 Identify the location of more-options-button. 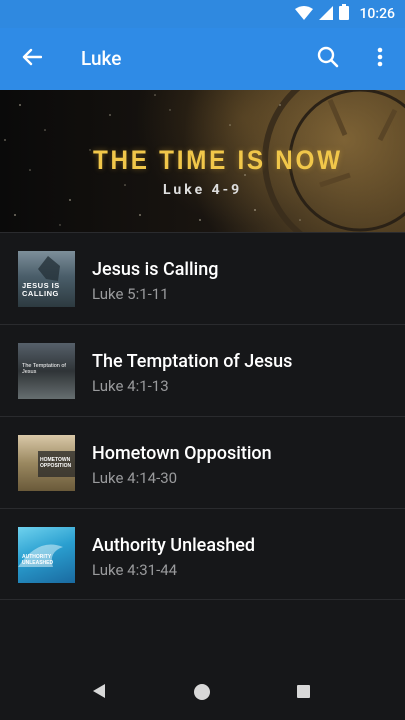
(380, 59).